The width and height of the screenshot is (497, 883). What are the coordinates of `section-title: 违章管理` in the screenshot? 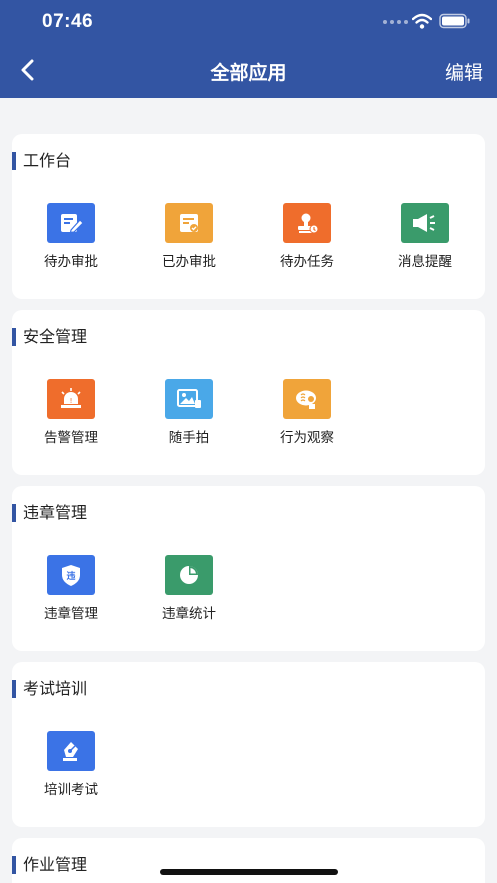 It's located at (49, 513).